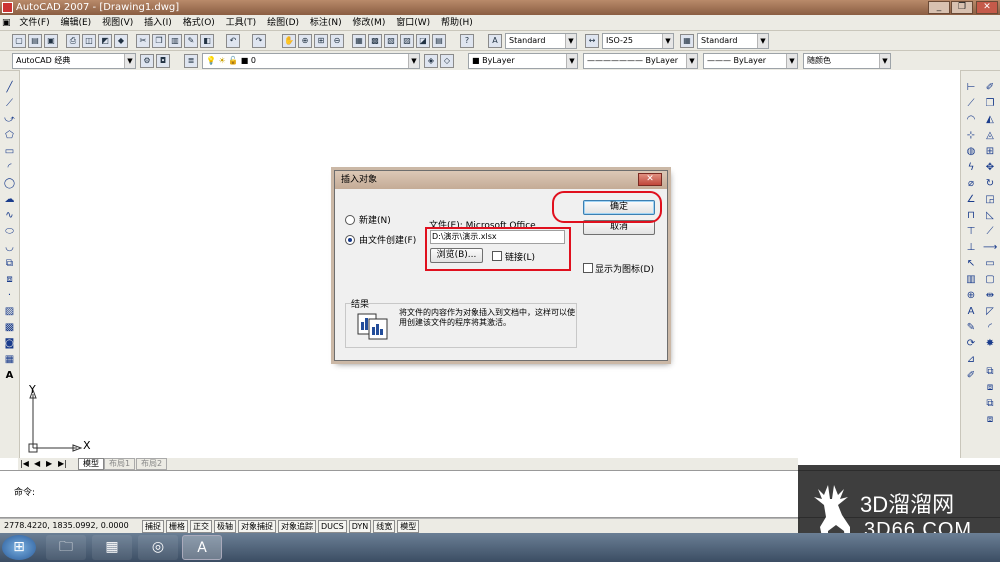 This screenshot has height=562, width=1000. What do you see at coordinates (350, 240) in the screenshot?
I see `radio-create-from-file` at bounding box center [350, 240].